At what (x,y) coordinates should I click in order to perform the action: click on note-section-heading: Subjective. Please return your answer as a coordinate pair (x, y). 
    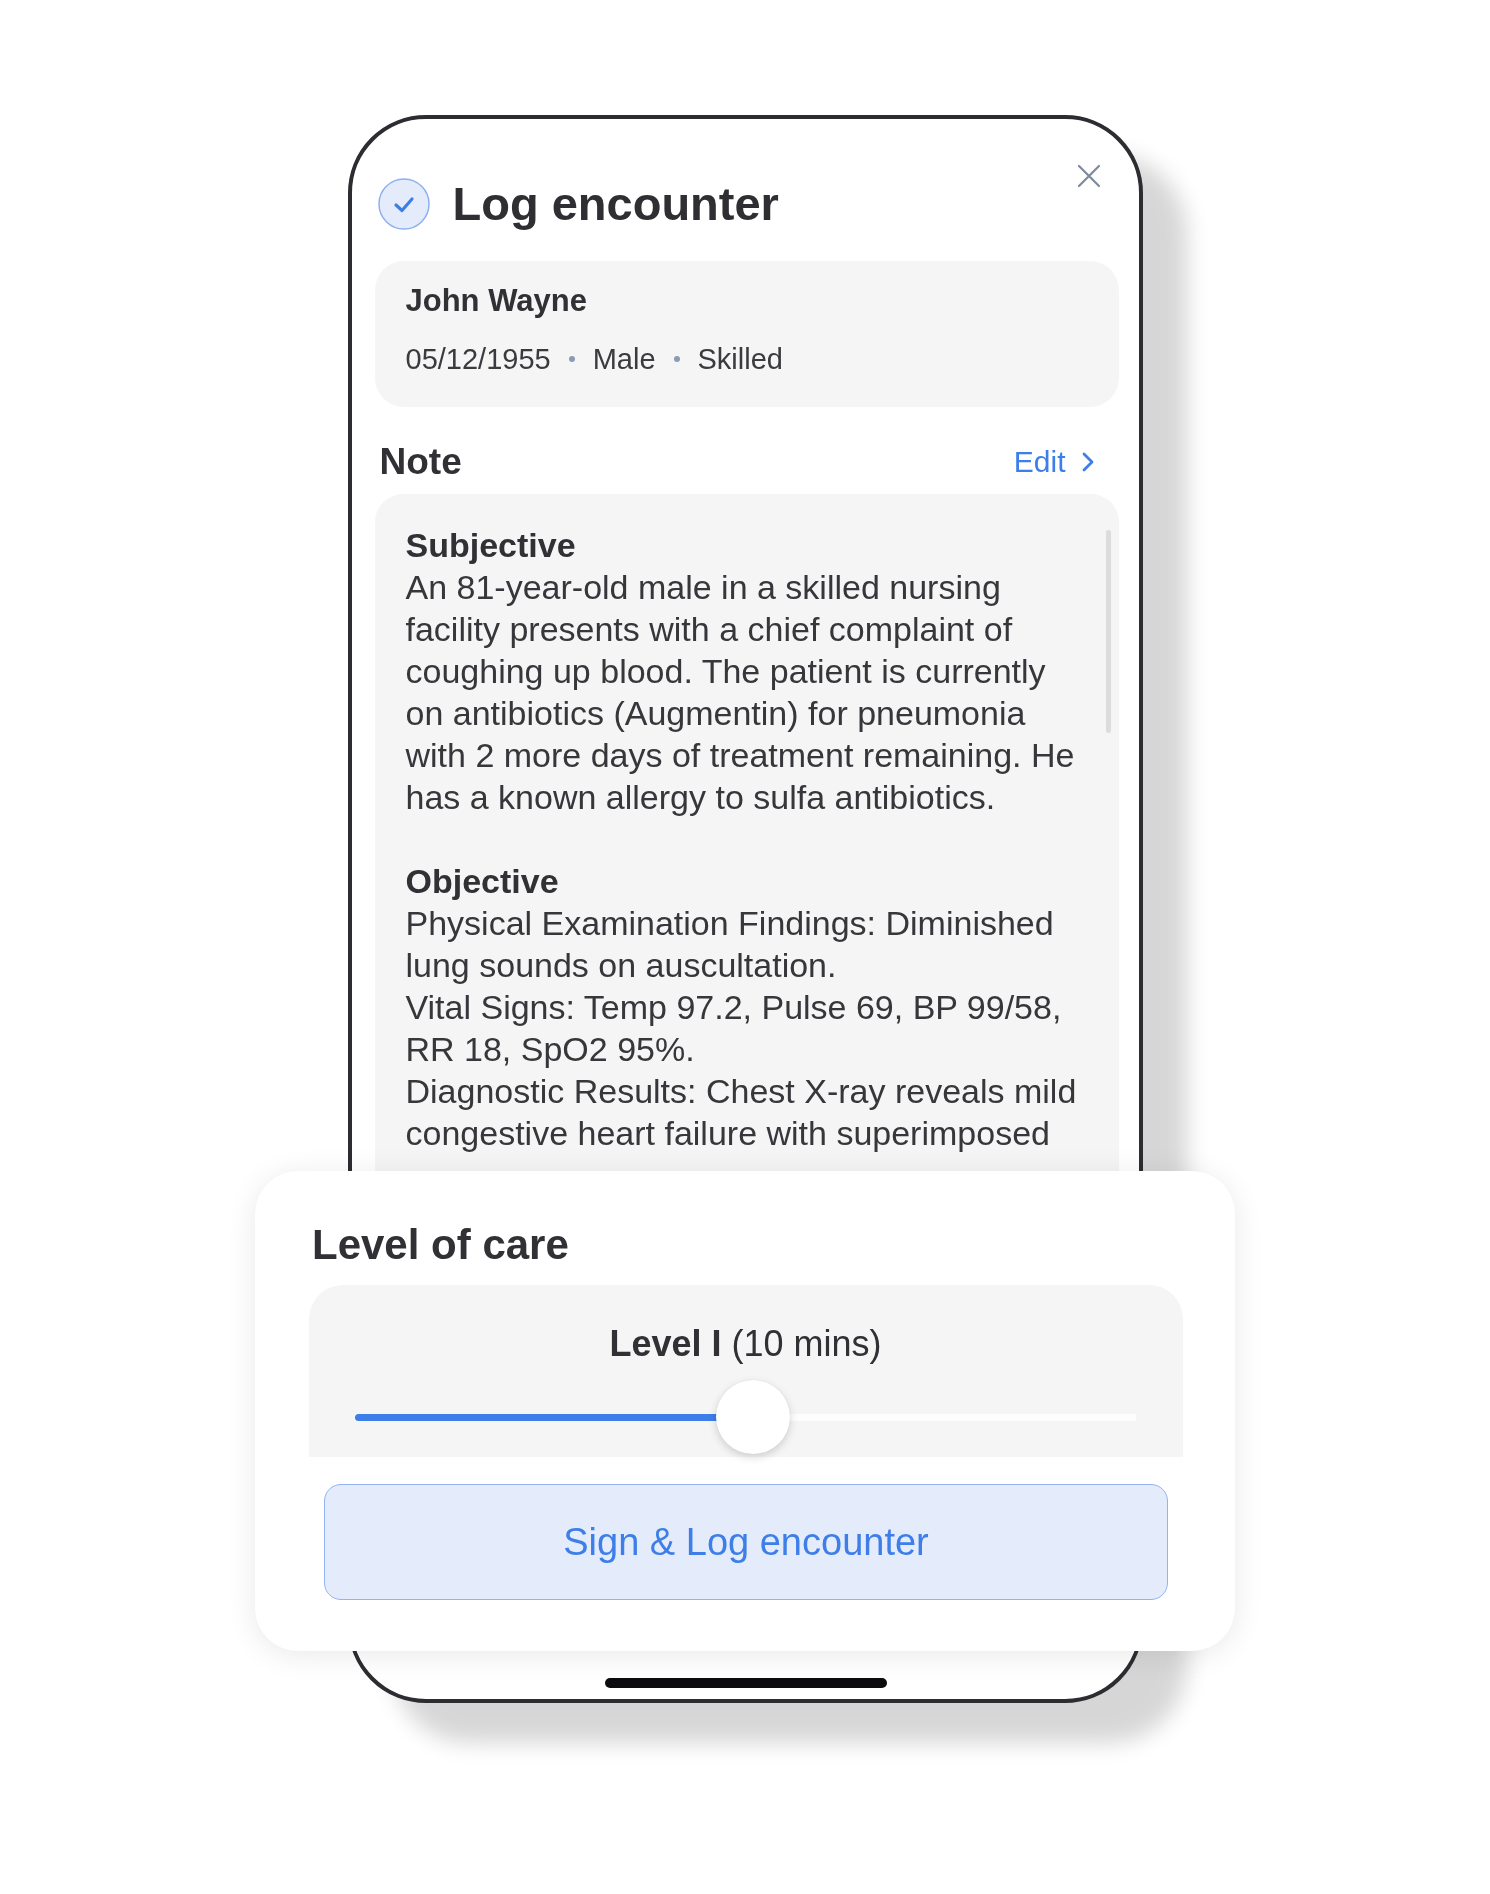
    Looking at the image, I should click on (491, 545).